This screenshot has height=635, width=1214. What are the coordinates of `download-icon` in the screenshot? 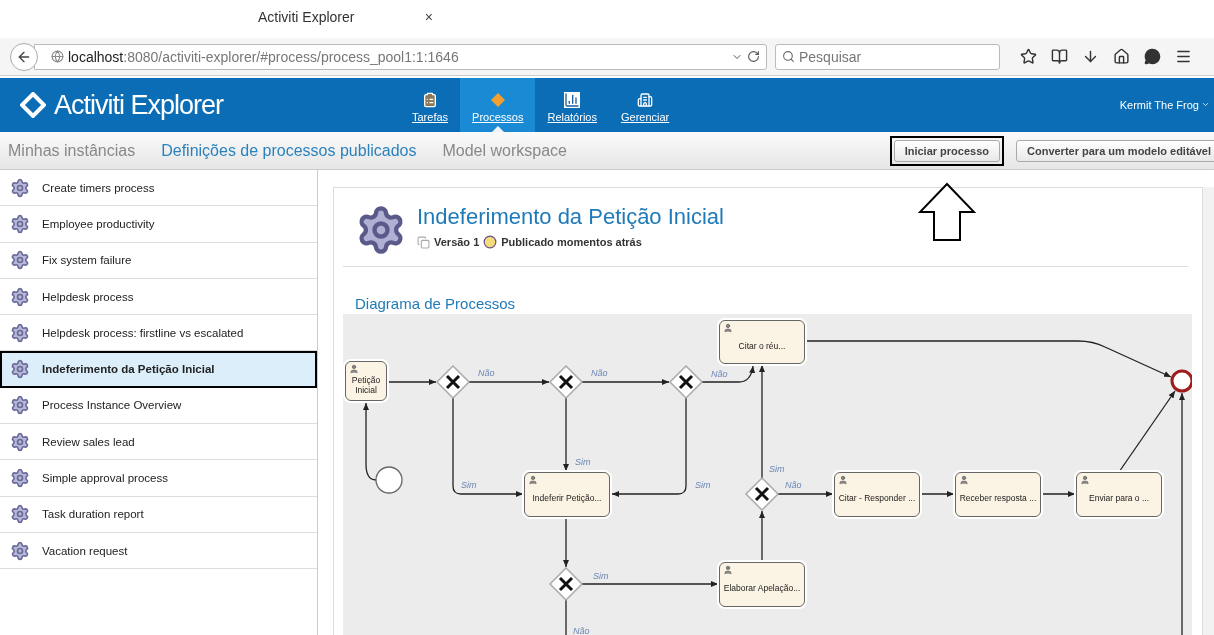 It's located at (1090, 56).